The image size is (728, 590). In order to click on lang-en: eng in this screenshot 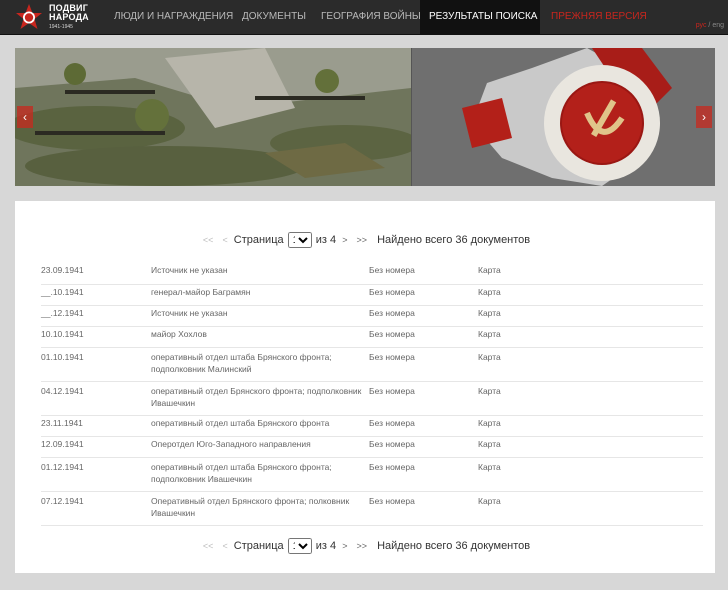, I will do `click(718, 25)`.